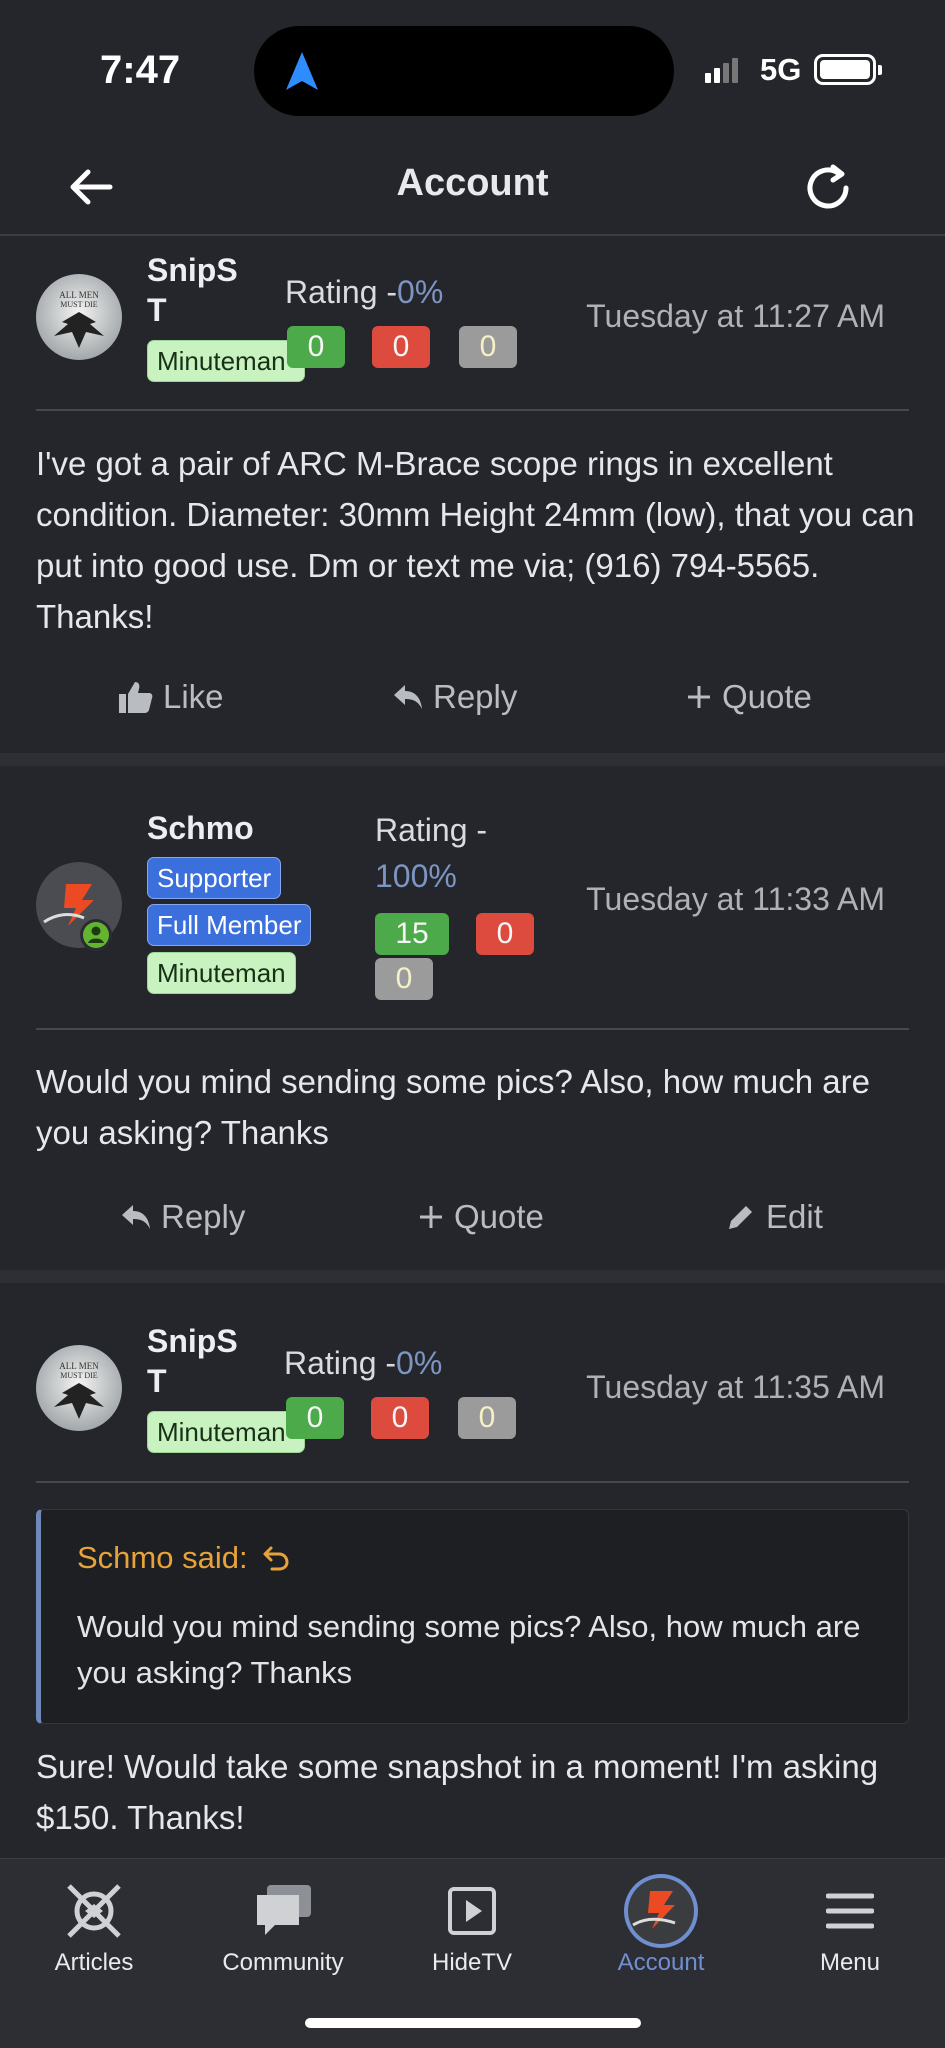 The image size is (945, 2048). What do you see at coordinates (740, 1217) in the screenshot?
I see `pencil-icon` at bounding box center [740, 1217].